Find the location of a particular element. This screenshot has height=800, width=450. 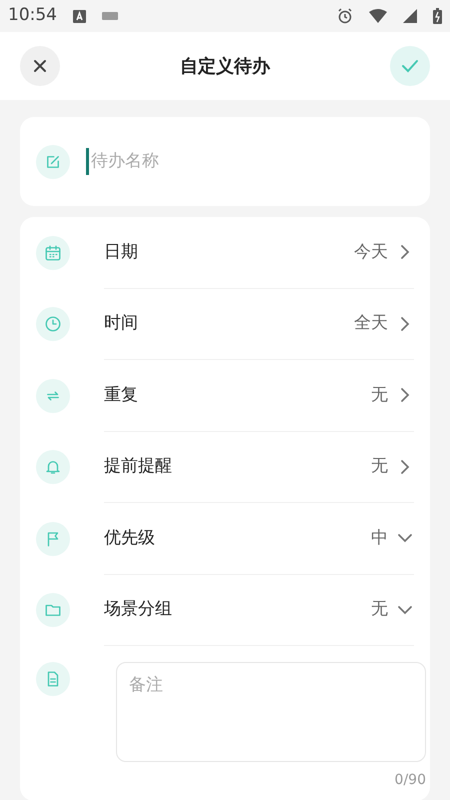

note-field: 备注 is located at coordinates (271, 712).